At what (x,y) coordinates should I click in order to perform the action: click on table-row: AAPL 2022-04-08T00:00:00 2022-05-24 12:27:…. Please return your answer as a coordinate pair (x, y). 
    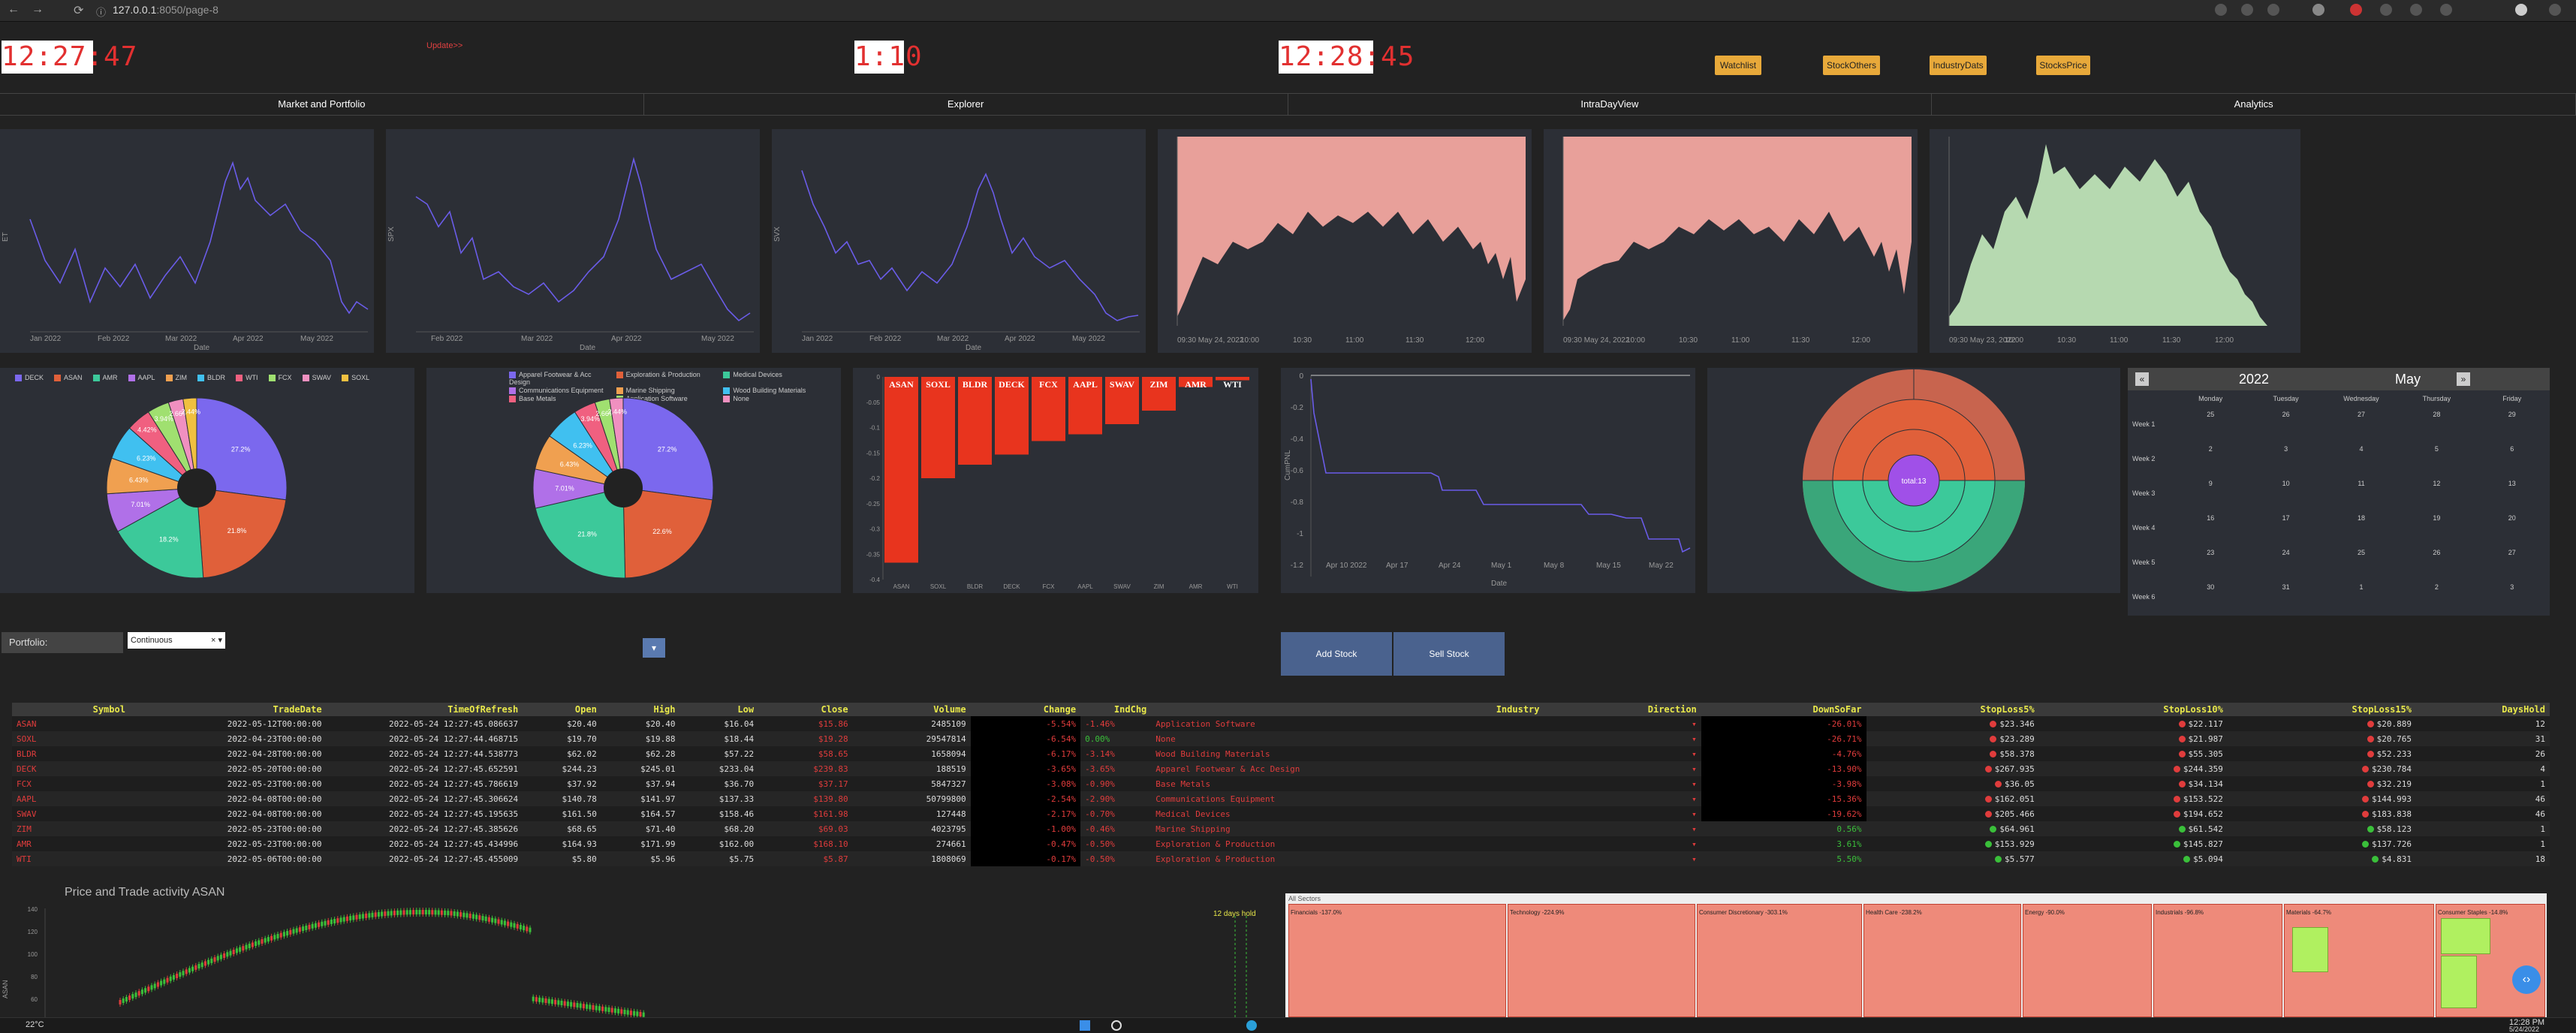
    Looking at the image, I should click on (1281, 798).